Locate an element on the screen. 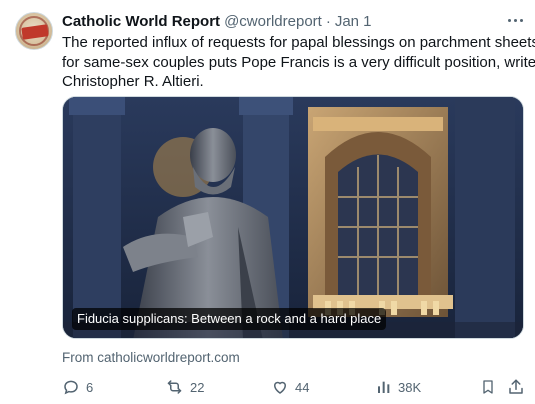 The width and height of the screenshot is (535, 404). views-button: 38K is located at coordinates (398, 387).